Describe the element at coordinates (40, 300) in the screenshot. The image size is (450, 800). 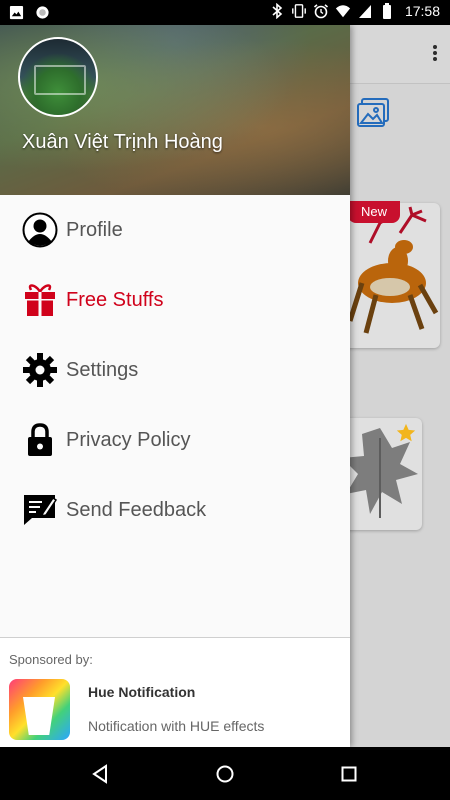
I see `gift-icon` at that location.